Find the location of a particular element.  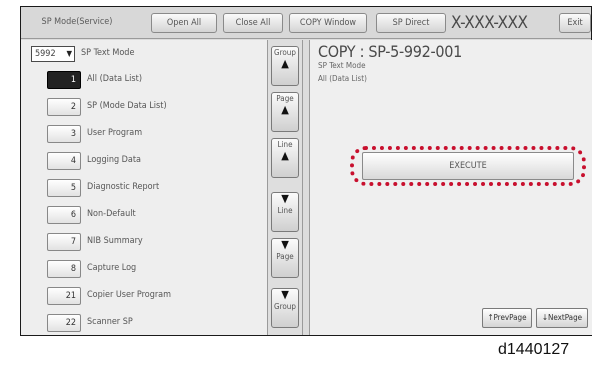

dropdown-arrow-icon: ▼ is located at coordinates (69, 53).